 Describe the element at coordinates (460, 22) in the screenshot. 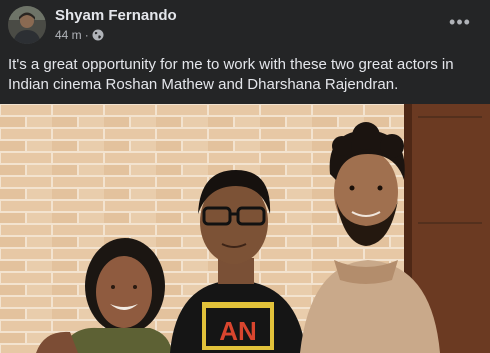

I see `more-options-icon: •••` at that location.